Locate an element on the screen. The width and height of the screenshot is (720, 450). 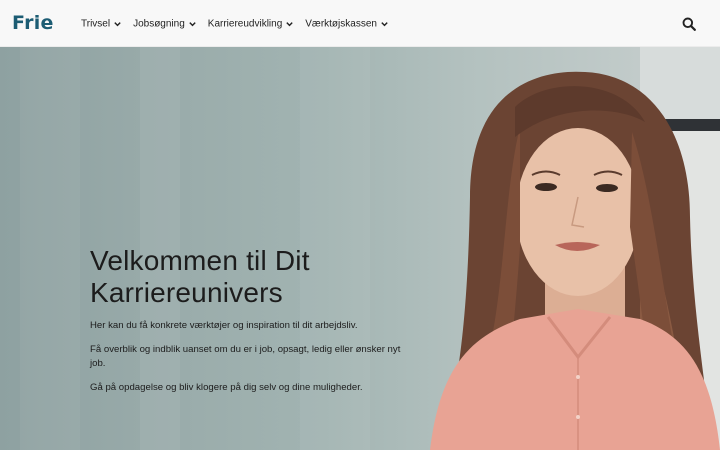
nav-item-jobsogning: Jobsøgning is located at coordinates (165, 24).